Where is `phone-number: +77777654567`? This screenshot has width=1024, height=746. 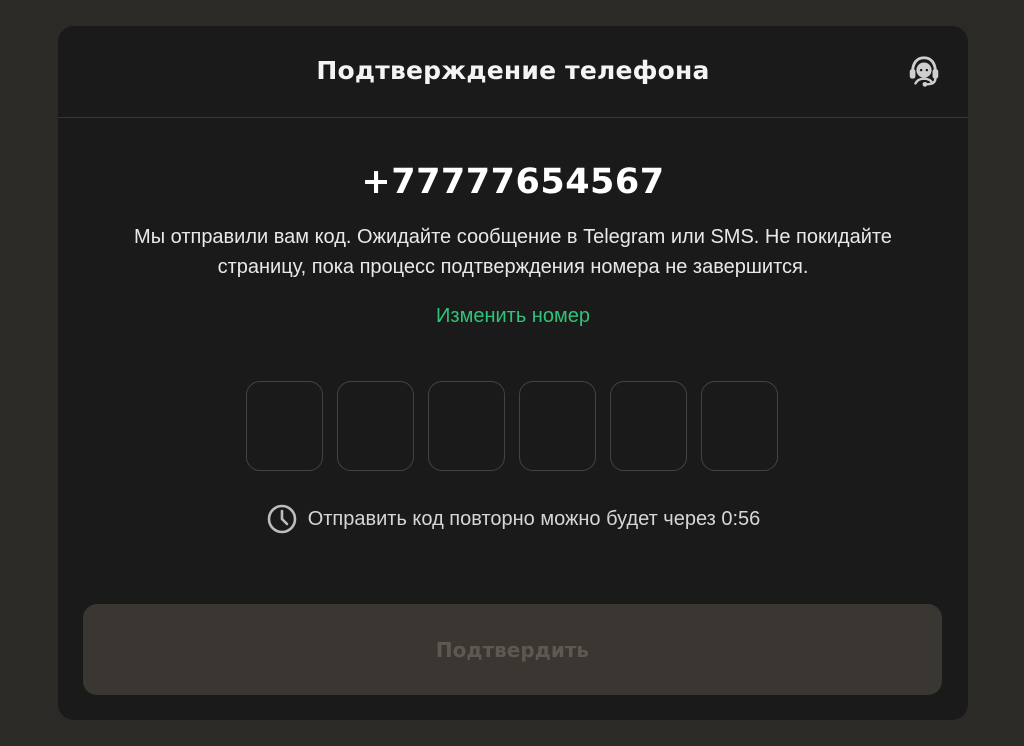
phone-number: +77777654567 is located at coordinates (513, 182).